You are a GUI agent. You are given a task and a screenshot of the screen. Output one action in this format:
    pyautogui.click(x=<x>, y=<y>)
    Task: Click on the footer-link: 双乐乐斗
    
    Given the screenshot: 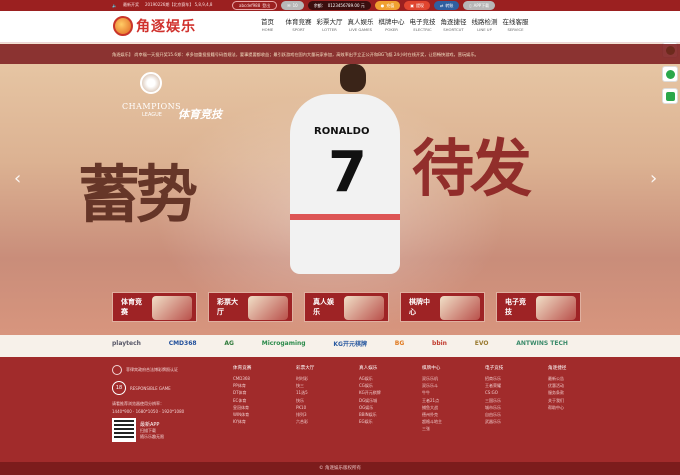 What is the action you would take?
    pyautogui.click(x=453, y=385)
    